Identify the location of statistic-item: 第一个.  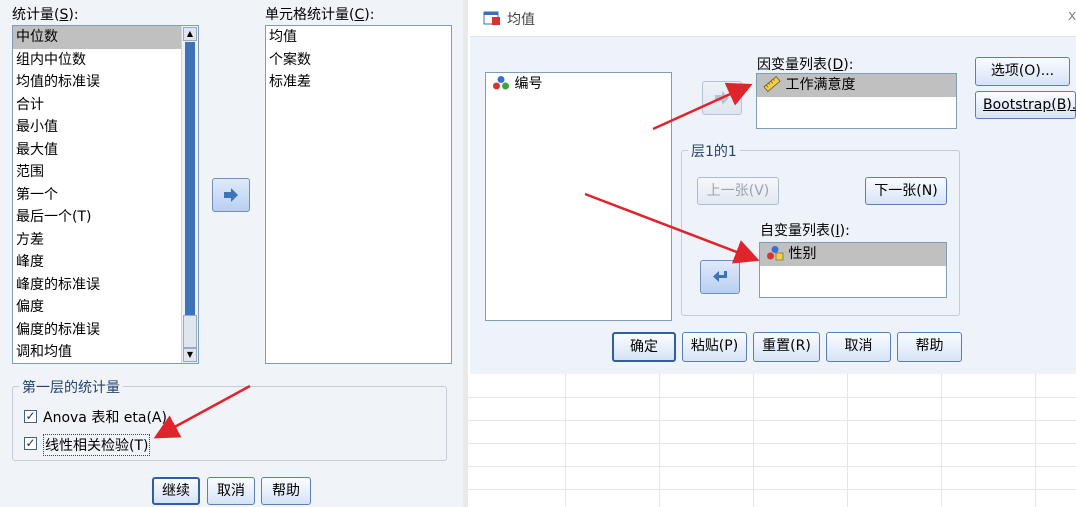
(105, 195).